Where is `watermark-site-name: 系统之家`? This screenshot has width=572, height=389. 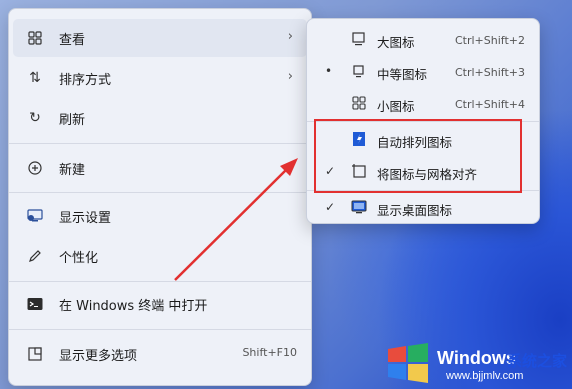 watermark-site-name: 系统之家 is located at coordinates (537, 361).